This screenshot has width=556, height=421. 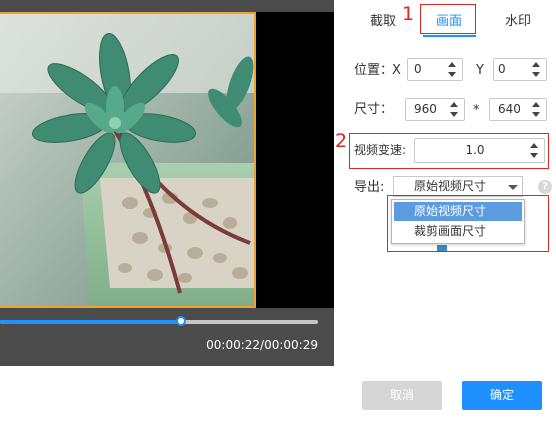 What do you see at coordinates (418, 69) in the screenshot?
I see `position-x-value: 0` at bounding box center [418, 69].